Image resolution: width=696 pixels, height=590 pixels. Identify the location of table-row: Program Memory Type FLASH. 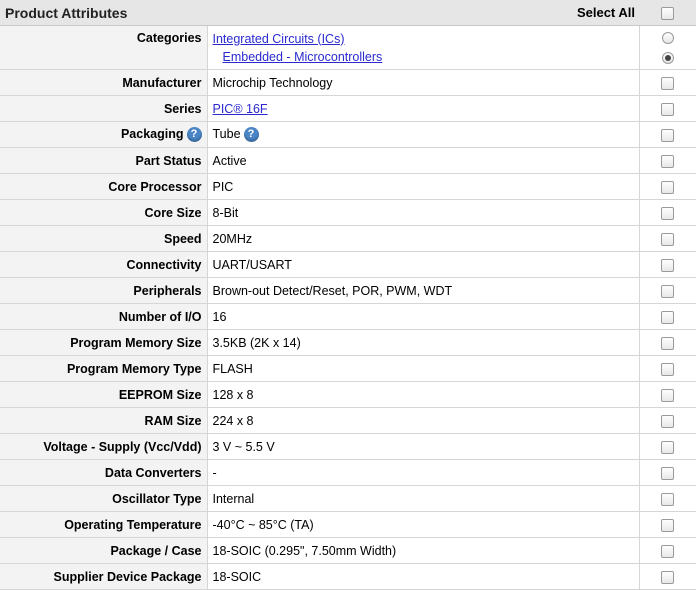
(348, 368).